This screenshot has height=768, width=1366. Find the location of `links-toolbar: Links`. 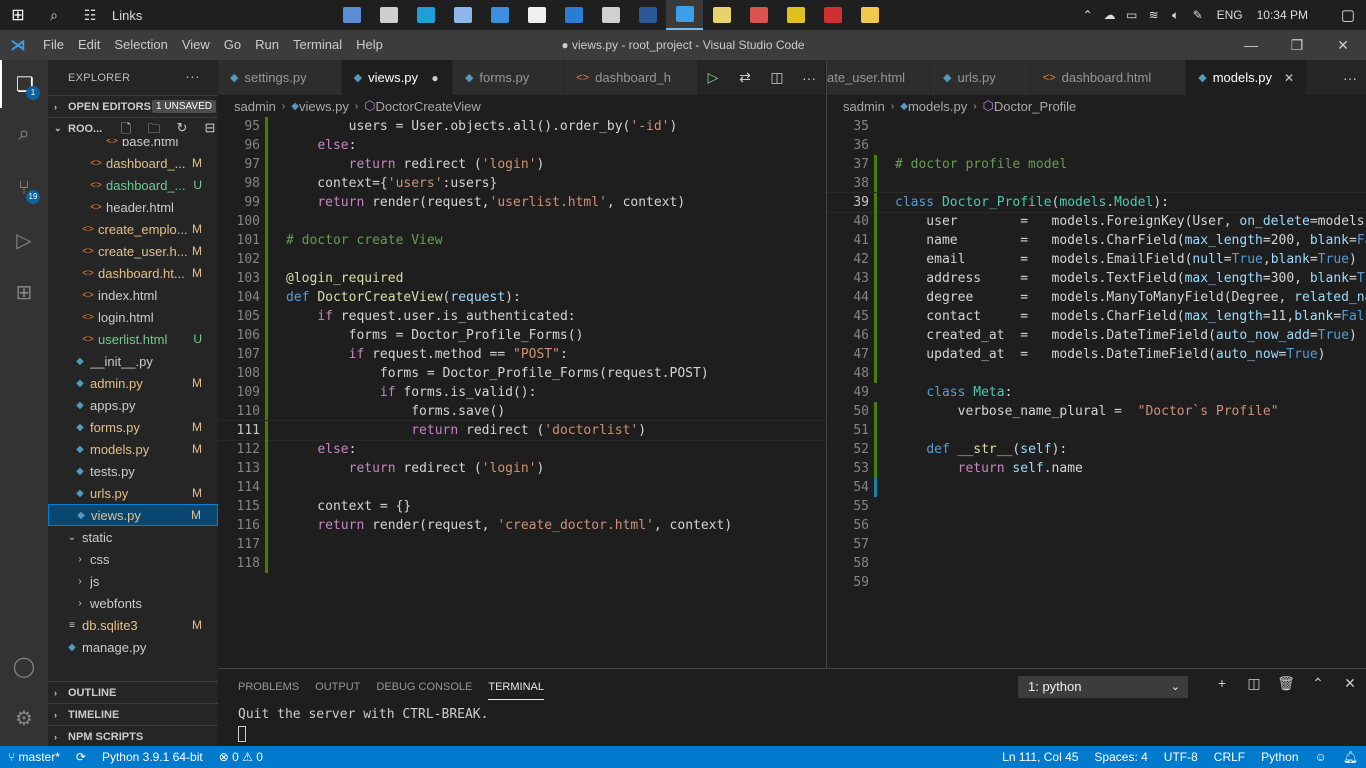

links-toolbar: Links is located at coordinates (127, 15).